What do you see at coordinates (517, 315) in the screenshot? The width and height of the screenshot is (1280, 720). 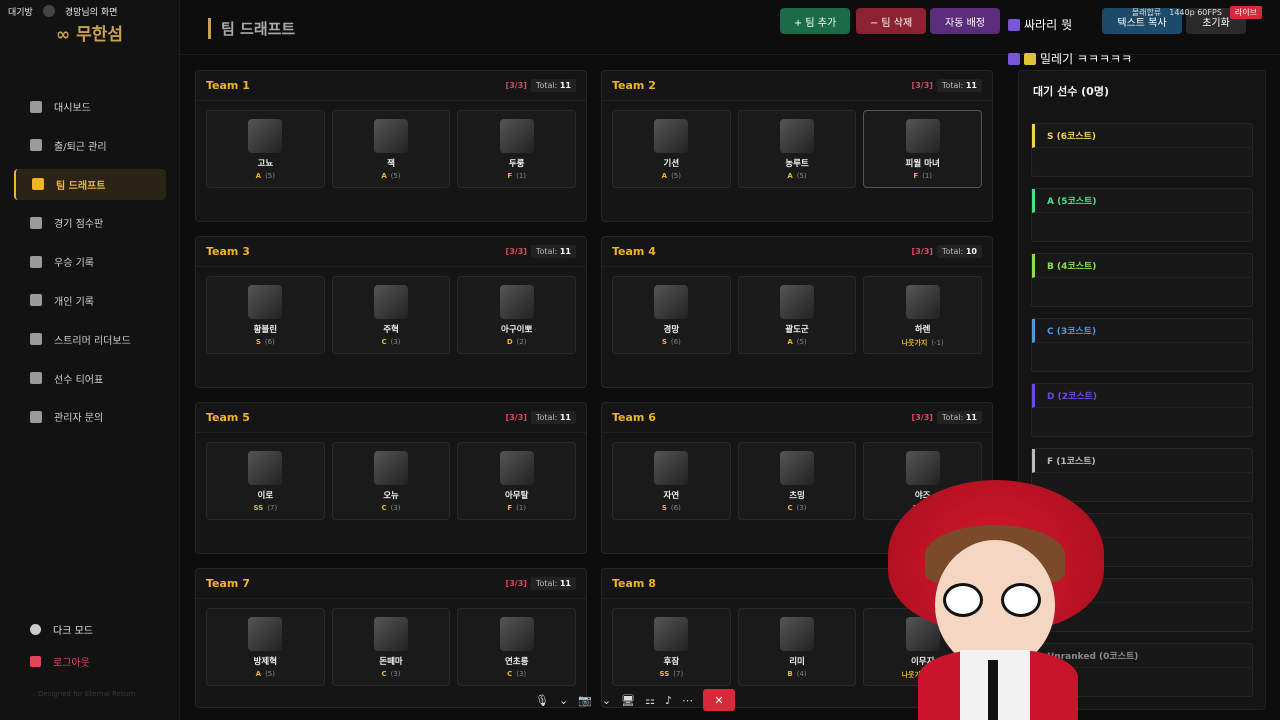 I see `player-card: 아구이뽀 D (2)` at bounding box center [517, 315].